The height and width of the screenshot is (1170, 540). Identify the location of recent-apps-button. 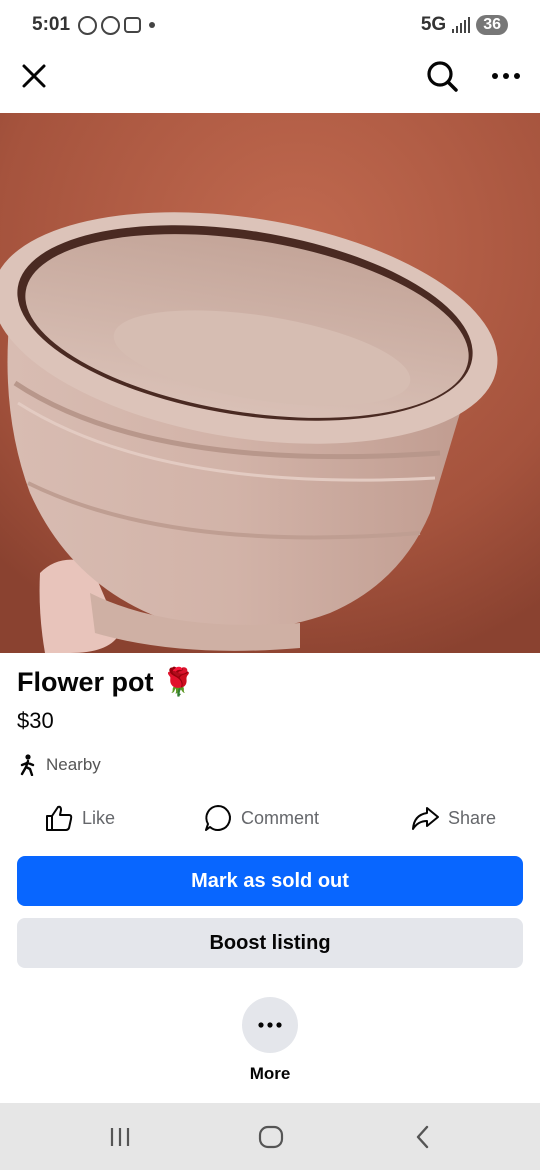
(120, 1137).